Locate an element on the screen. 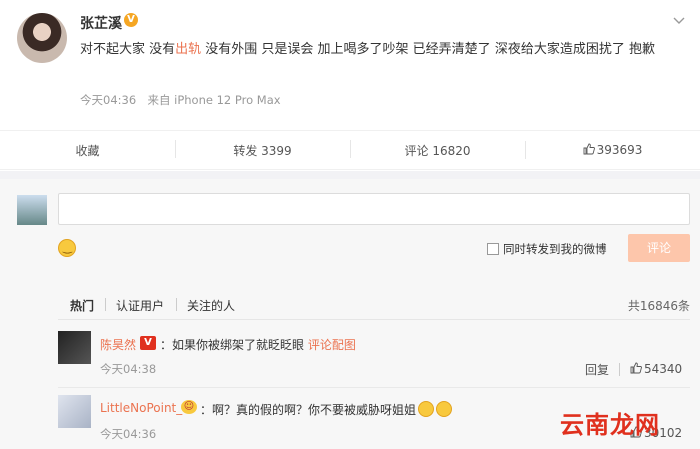 Image resolution: width=700 pixels, height=449 pixels. comment-like-button: 54340 is located at coordinates (656, 369).